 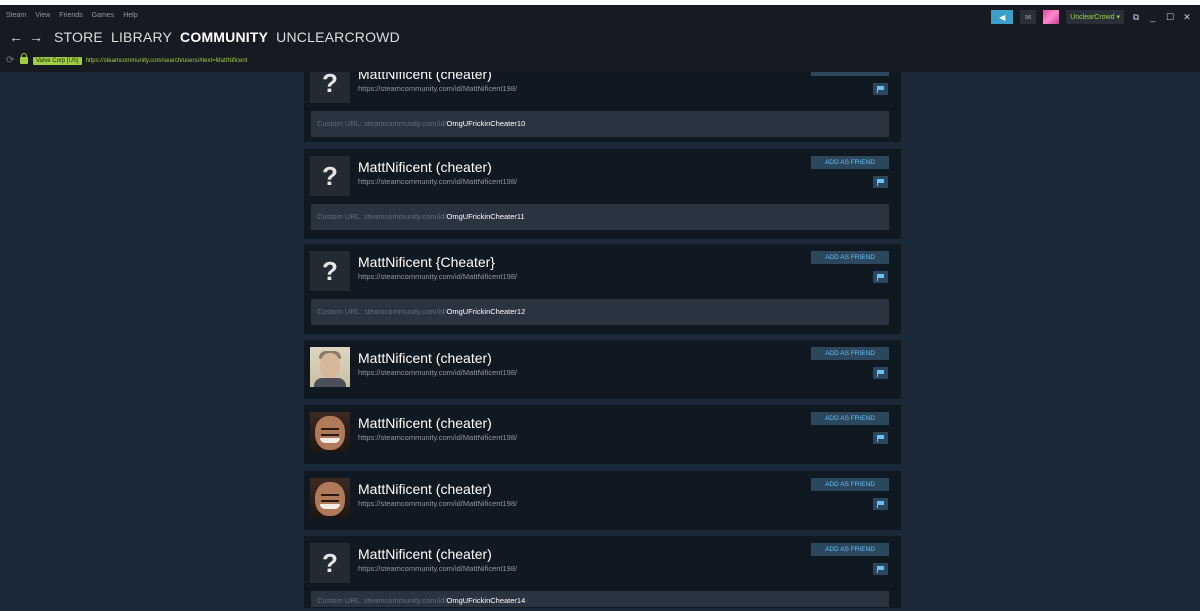 What do you see at coordinates (141, 37) in the screenshot?
I see `nav-library: LIBRARY` at bounding box center [141, 37].